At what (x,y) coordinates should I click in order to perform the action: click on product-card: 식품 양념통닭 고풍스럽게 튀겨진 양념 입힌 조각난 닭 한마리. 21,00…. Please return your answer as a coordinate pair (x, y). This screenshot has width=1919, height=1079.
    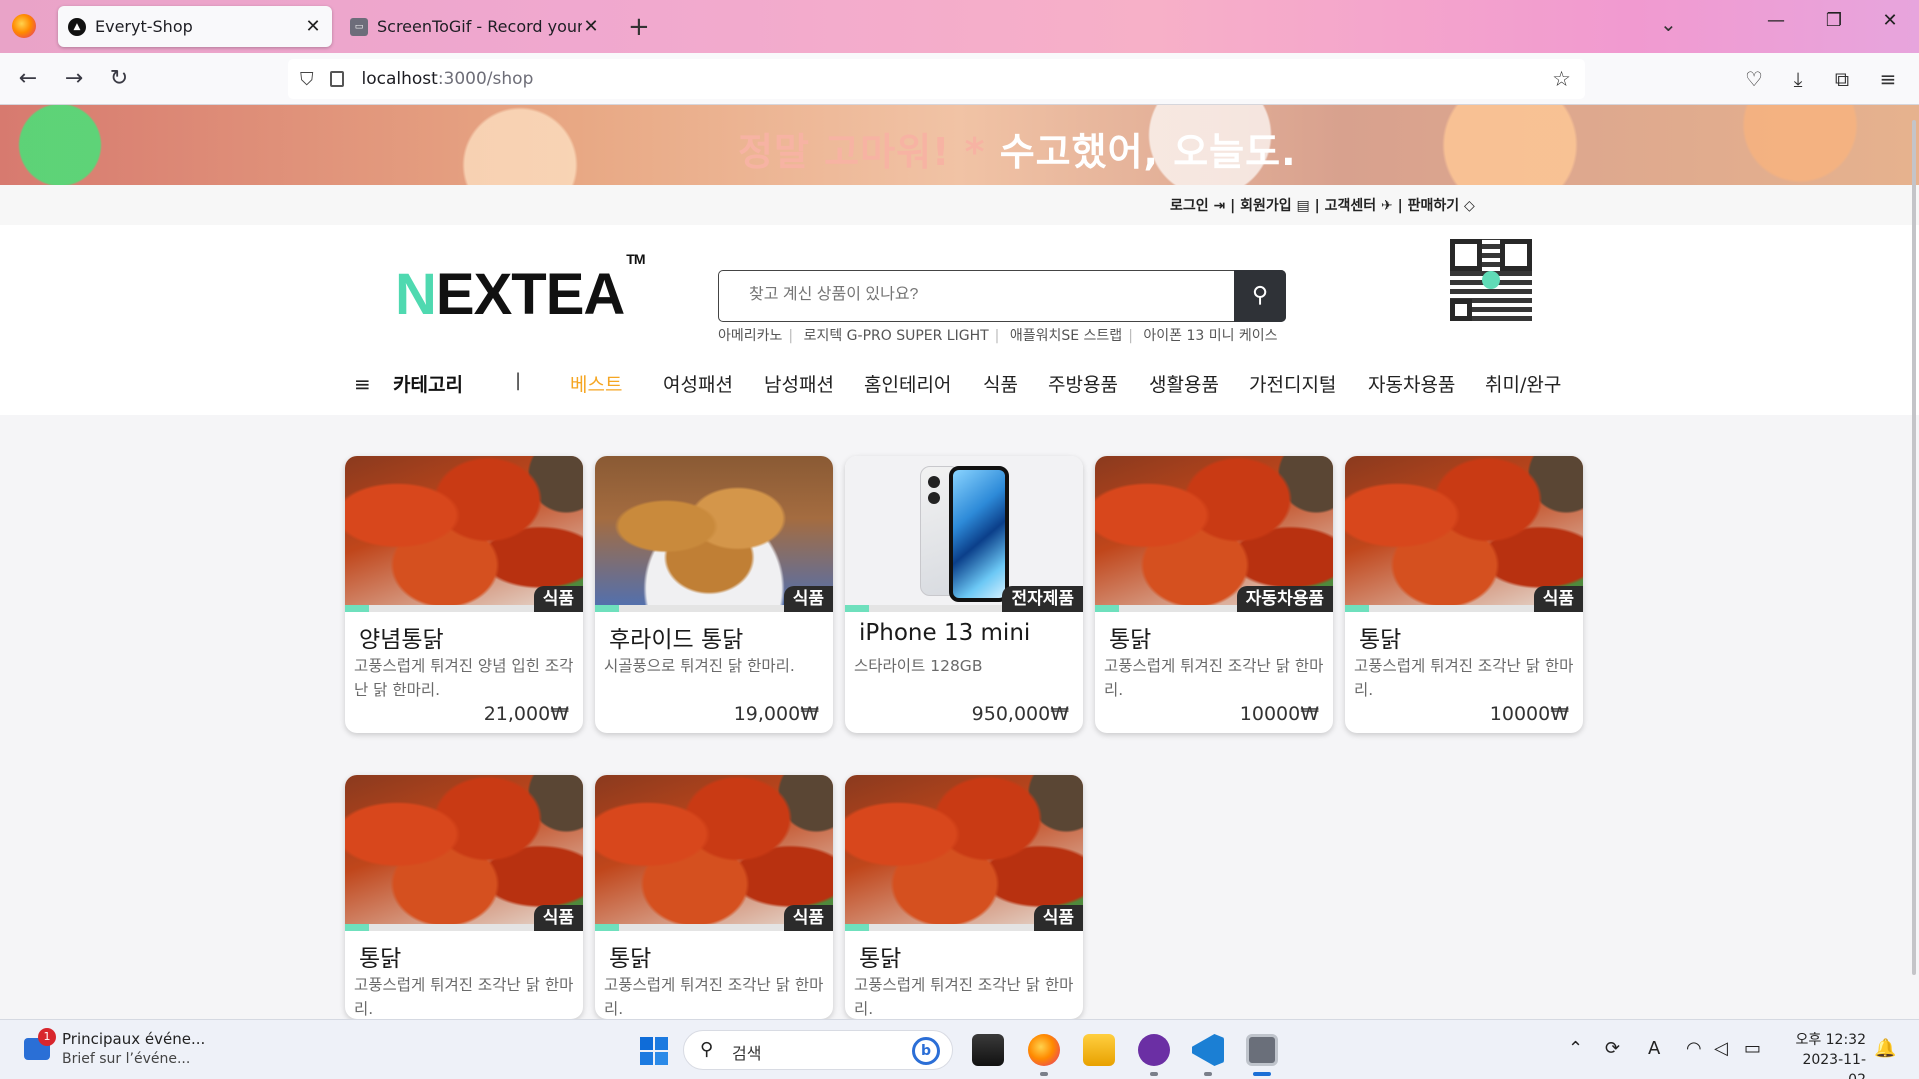
    Looking at the image, I should click on (464, 594).